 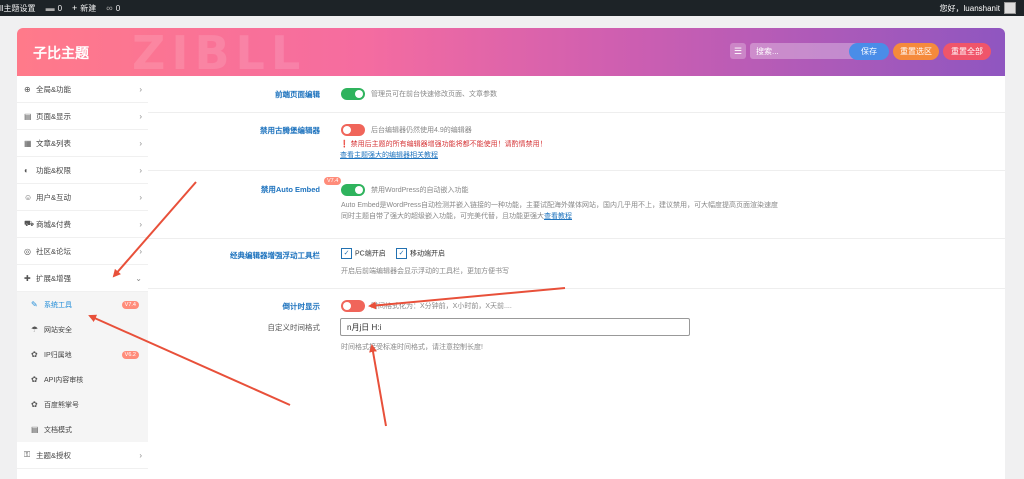 I want to click on sidebar-item-shop: ⛟ 商城&付费 ›, so click(x=82, y=224).